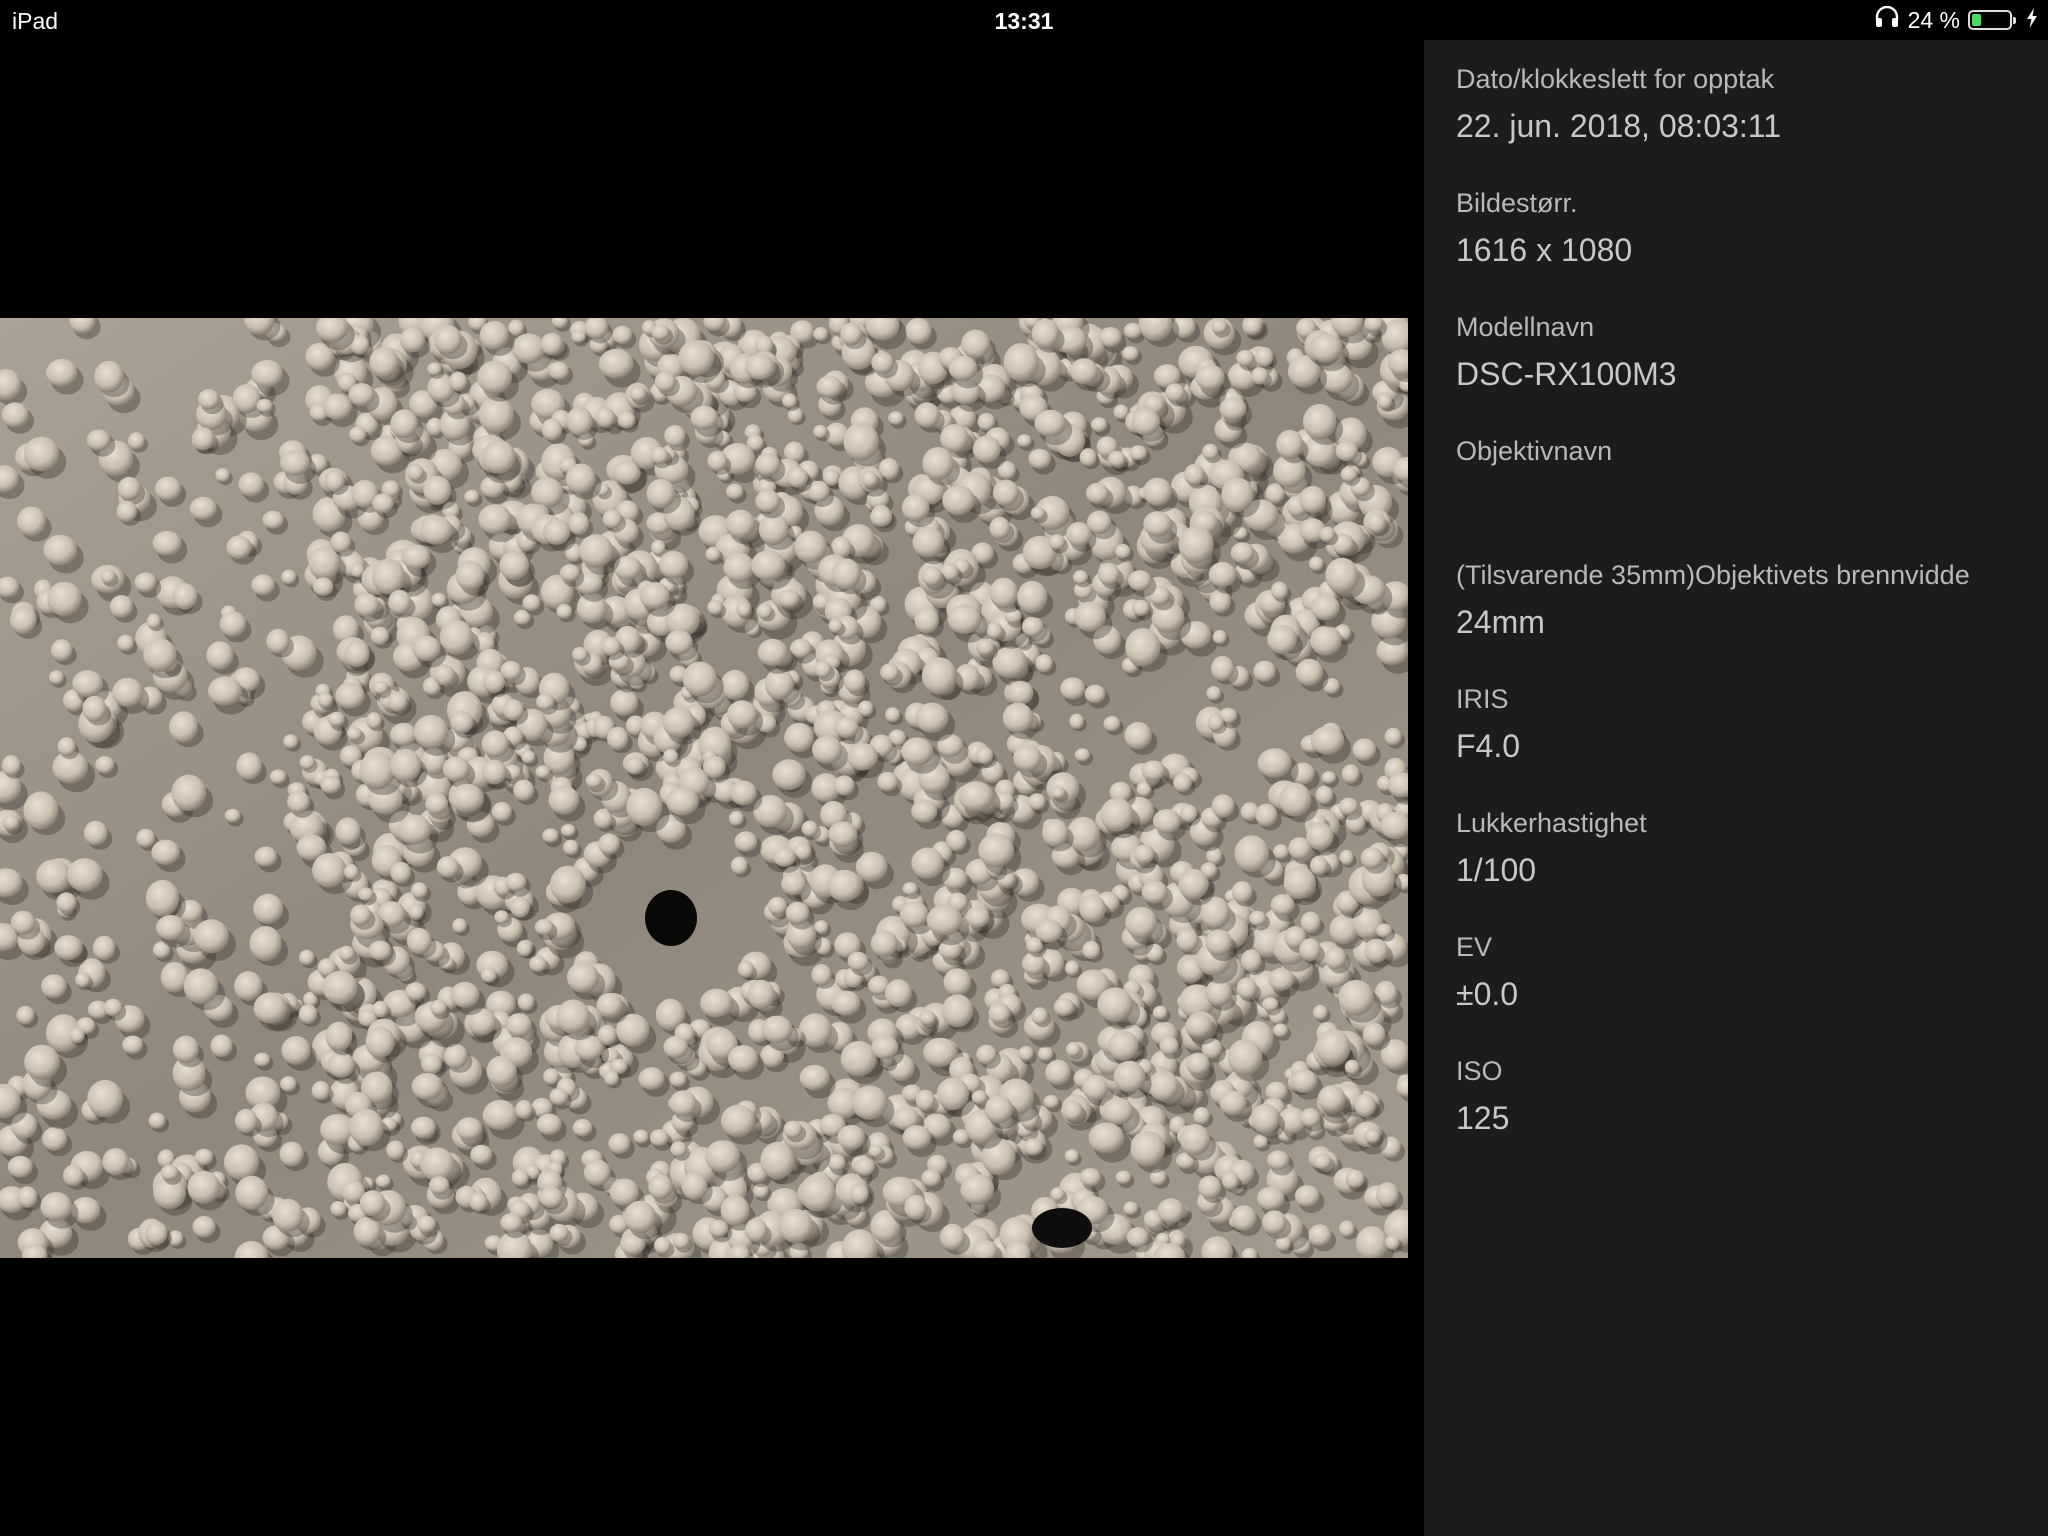 The image size is (2048, 1536). I want to click on info-label: (Tilsvarende 35mm)Objektivets brennvidde, so click(1713, 575).